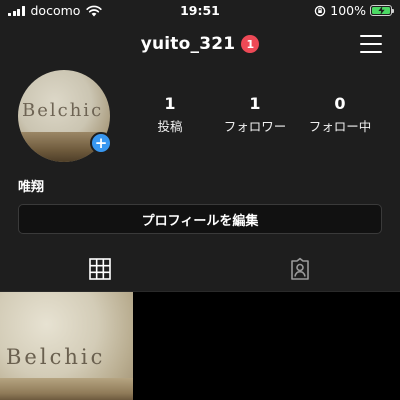  Describe the element at coordinates (250, 44) in the screenshot. I see `notification-badge: 1` at that location.